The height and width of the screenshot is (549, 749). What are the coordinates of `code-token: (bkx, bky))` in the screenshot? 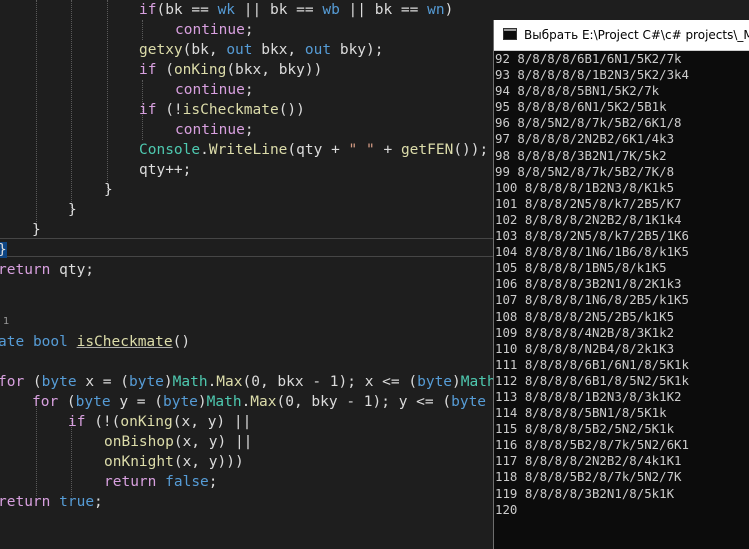 It's located at (274, 70).